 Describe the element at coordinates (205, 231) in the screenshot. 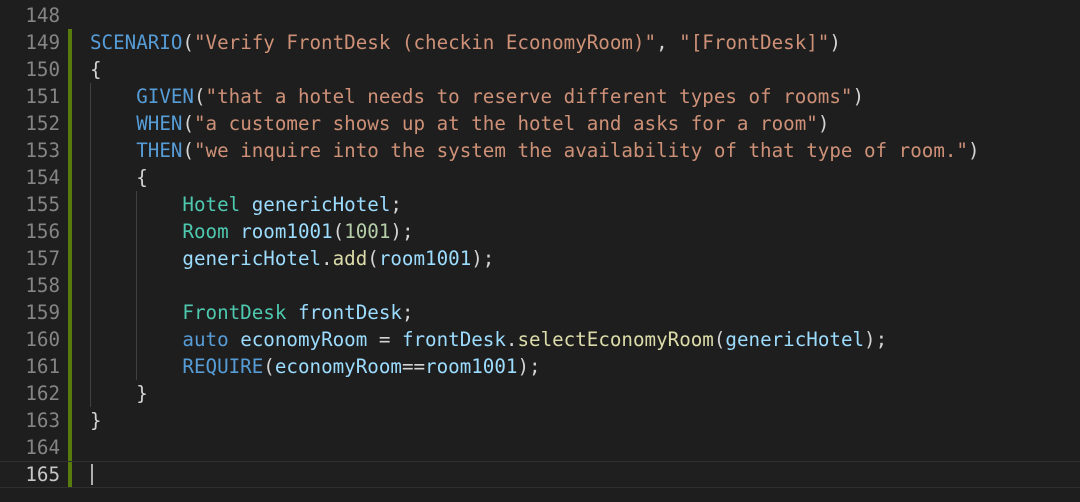

I see `code-token: Room` at that location.